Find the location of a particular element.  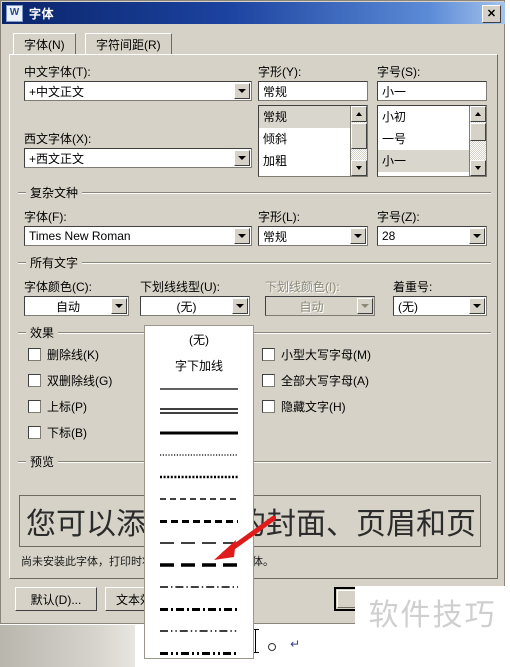

pilcrow-icon: ↵ is located at coordinates (295, 644).